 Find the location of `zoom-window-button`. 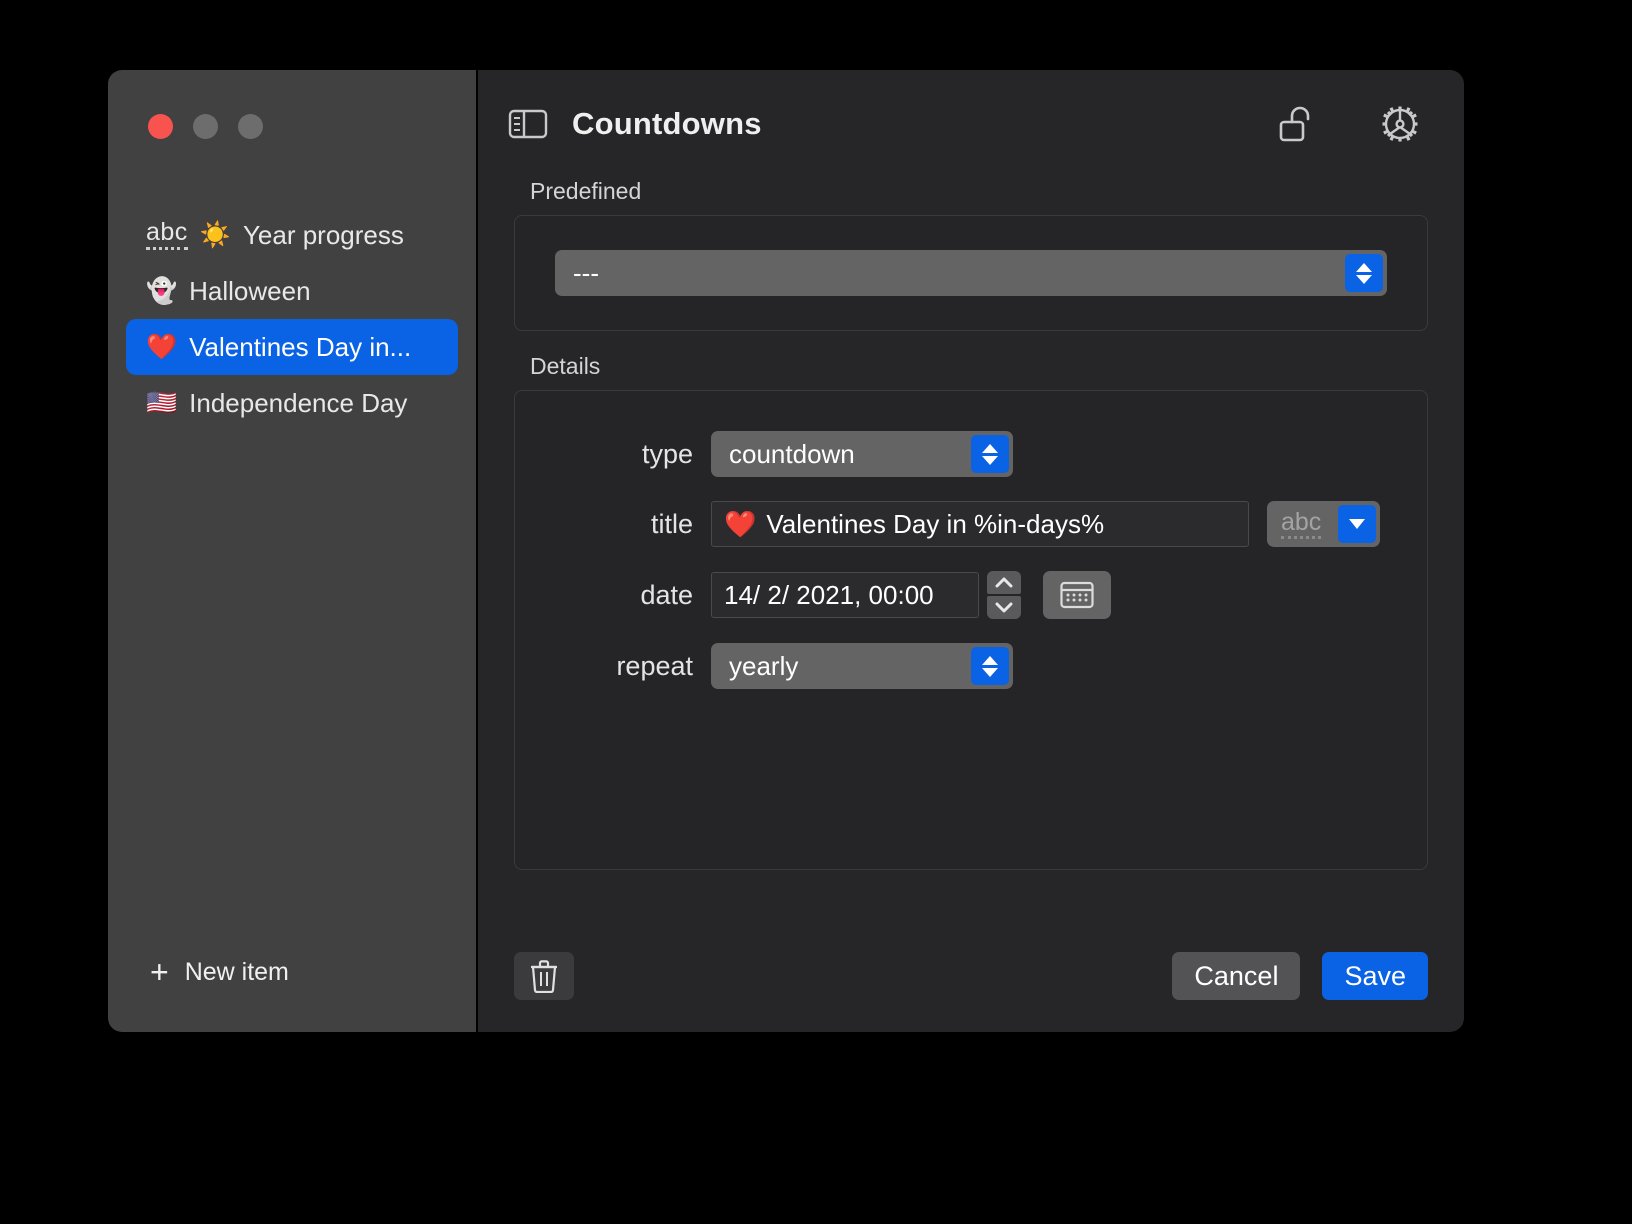

zoom-window-button is located at coordinates (250, 126).